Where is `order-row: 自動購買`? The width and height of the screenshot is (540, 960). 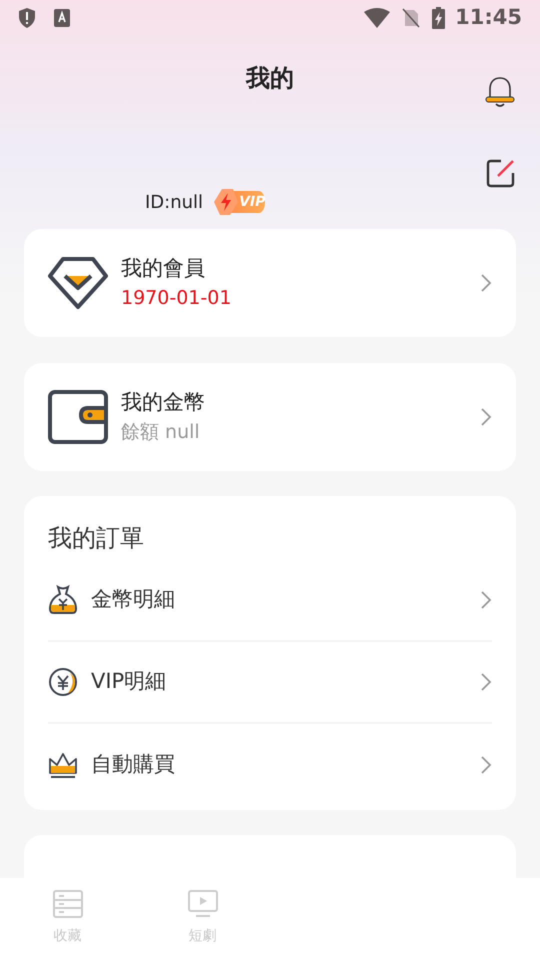
order-row: 自動購買 is located at coordinates (270, 765).